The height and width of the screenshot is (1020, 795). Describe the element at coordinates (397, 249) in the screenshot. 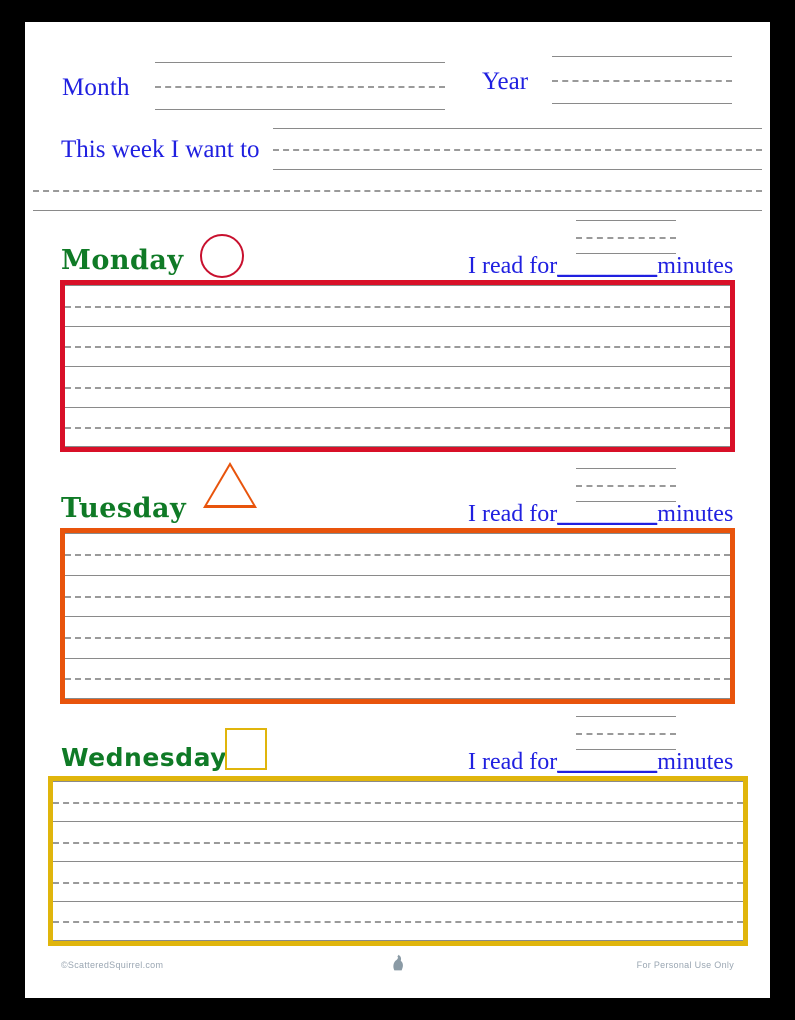

I see `day-header-monday: Monday I read for________minutes` at that location.